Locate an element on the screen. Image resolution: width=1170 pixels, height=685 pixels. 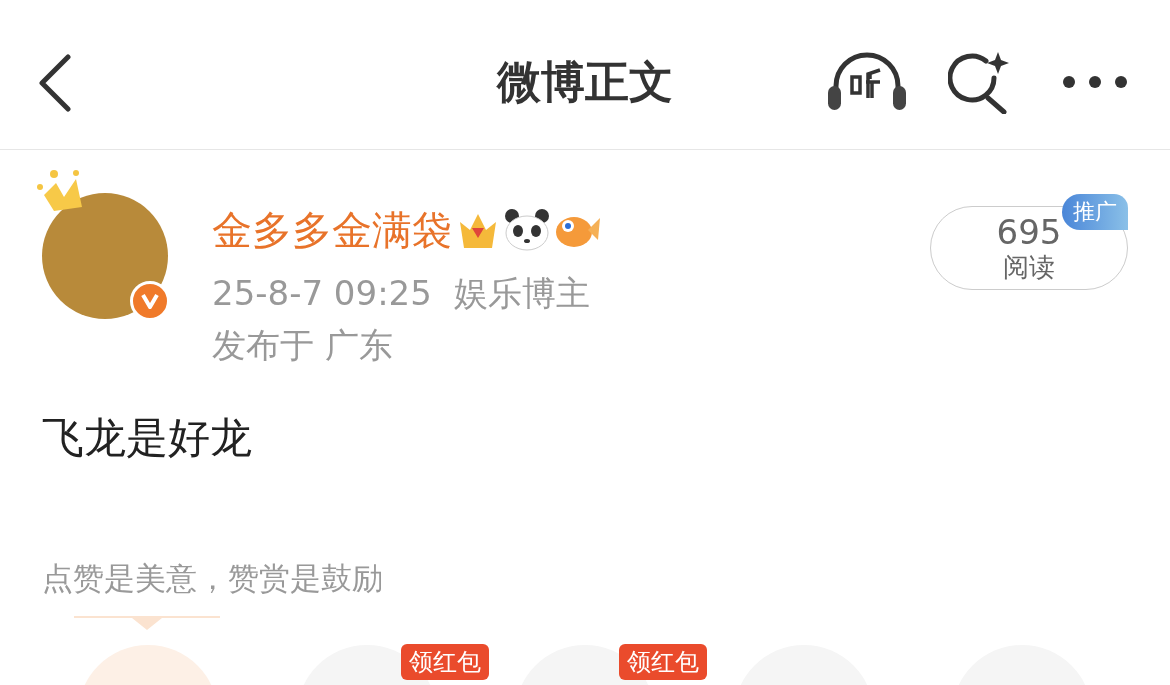
page-title: 微博正文 is located at coordinates (584, 82).